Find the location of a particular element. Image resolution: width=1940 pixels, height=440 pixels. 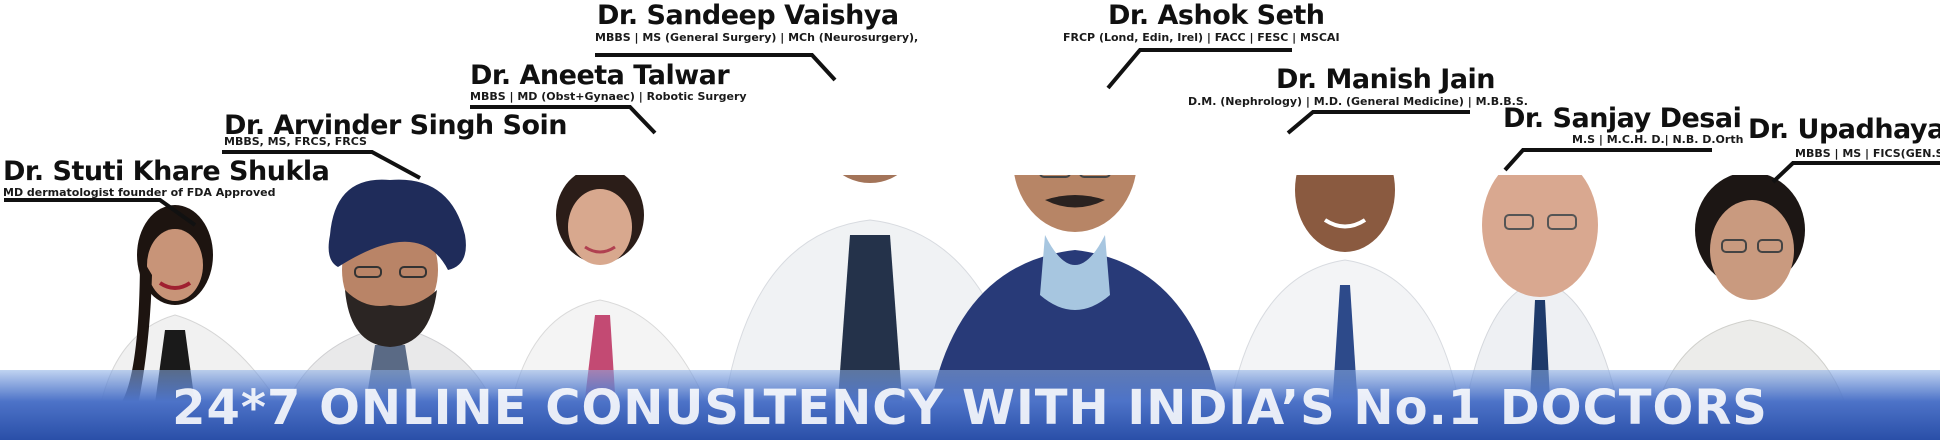

doctor-name-sandeep: Dr. Sandeep Vaishya is located at coordinates (748, 15).